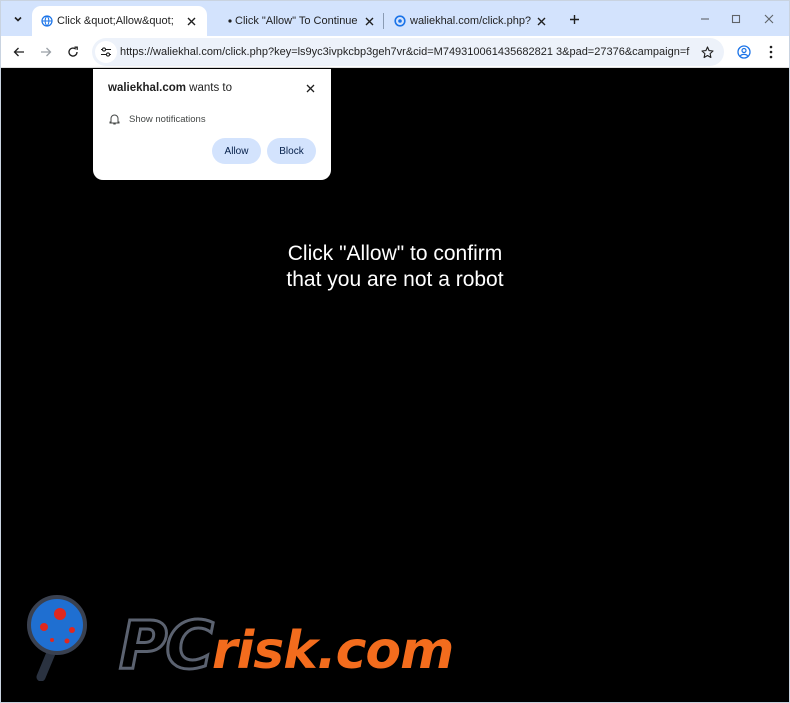 Image resolution: width=790 pixels, height=703 pixels. I want to click on profile-button, so click(744, 52).